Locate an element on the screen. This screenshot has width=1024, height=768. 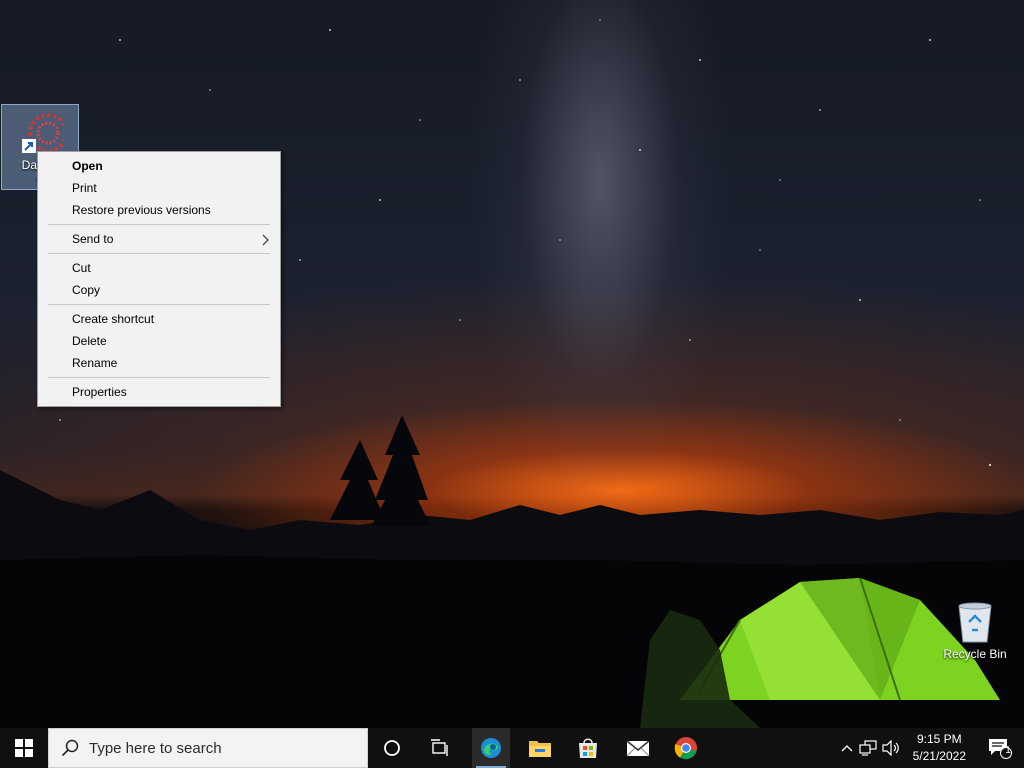
cortana-button is located at coordinates (392, 748).